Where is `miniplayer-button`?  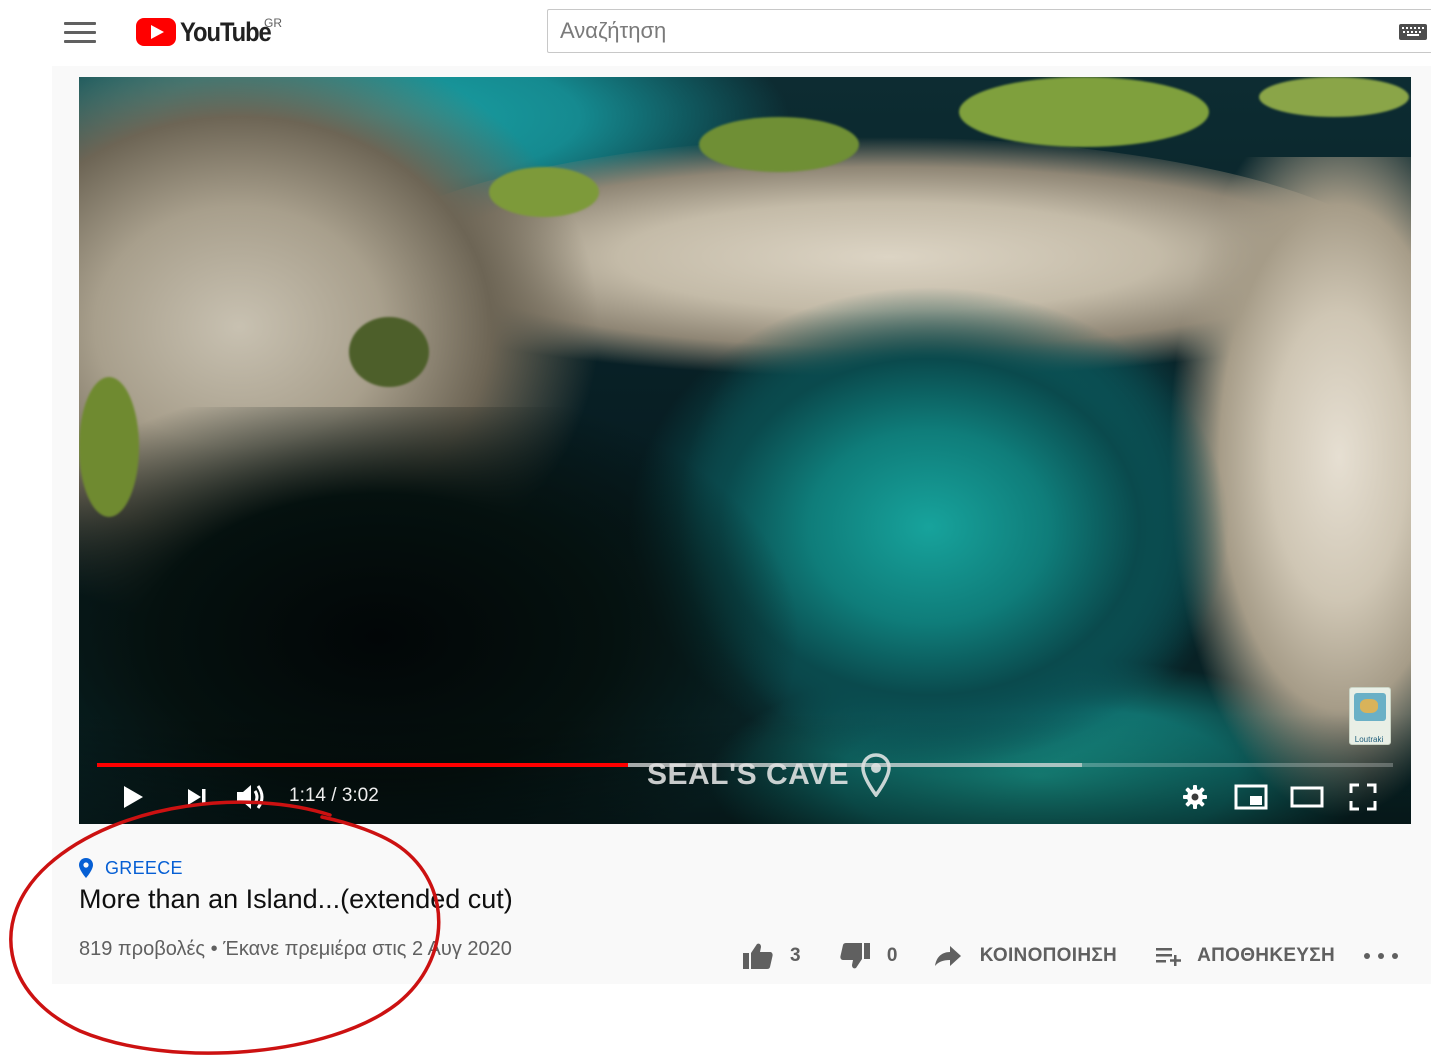 miniplayer-button is located at coordinates (1251, 797).